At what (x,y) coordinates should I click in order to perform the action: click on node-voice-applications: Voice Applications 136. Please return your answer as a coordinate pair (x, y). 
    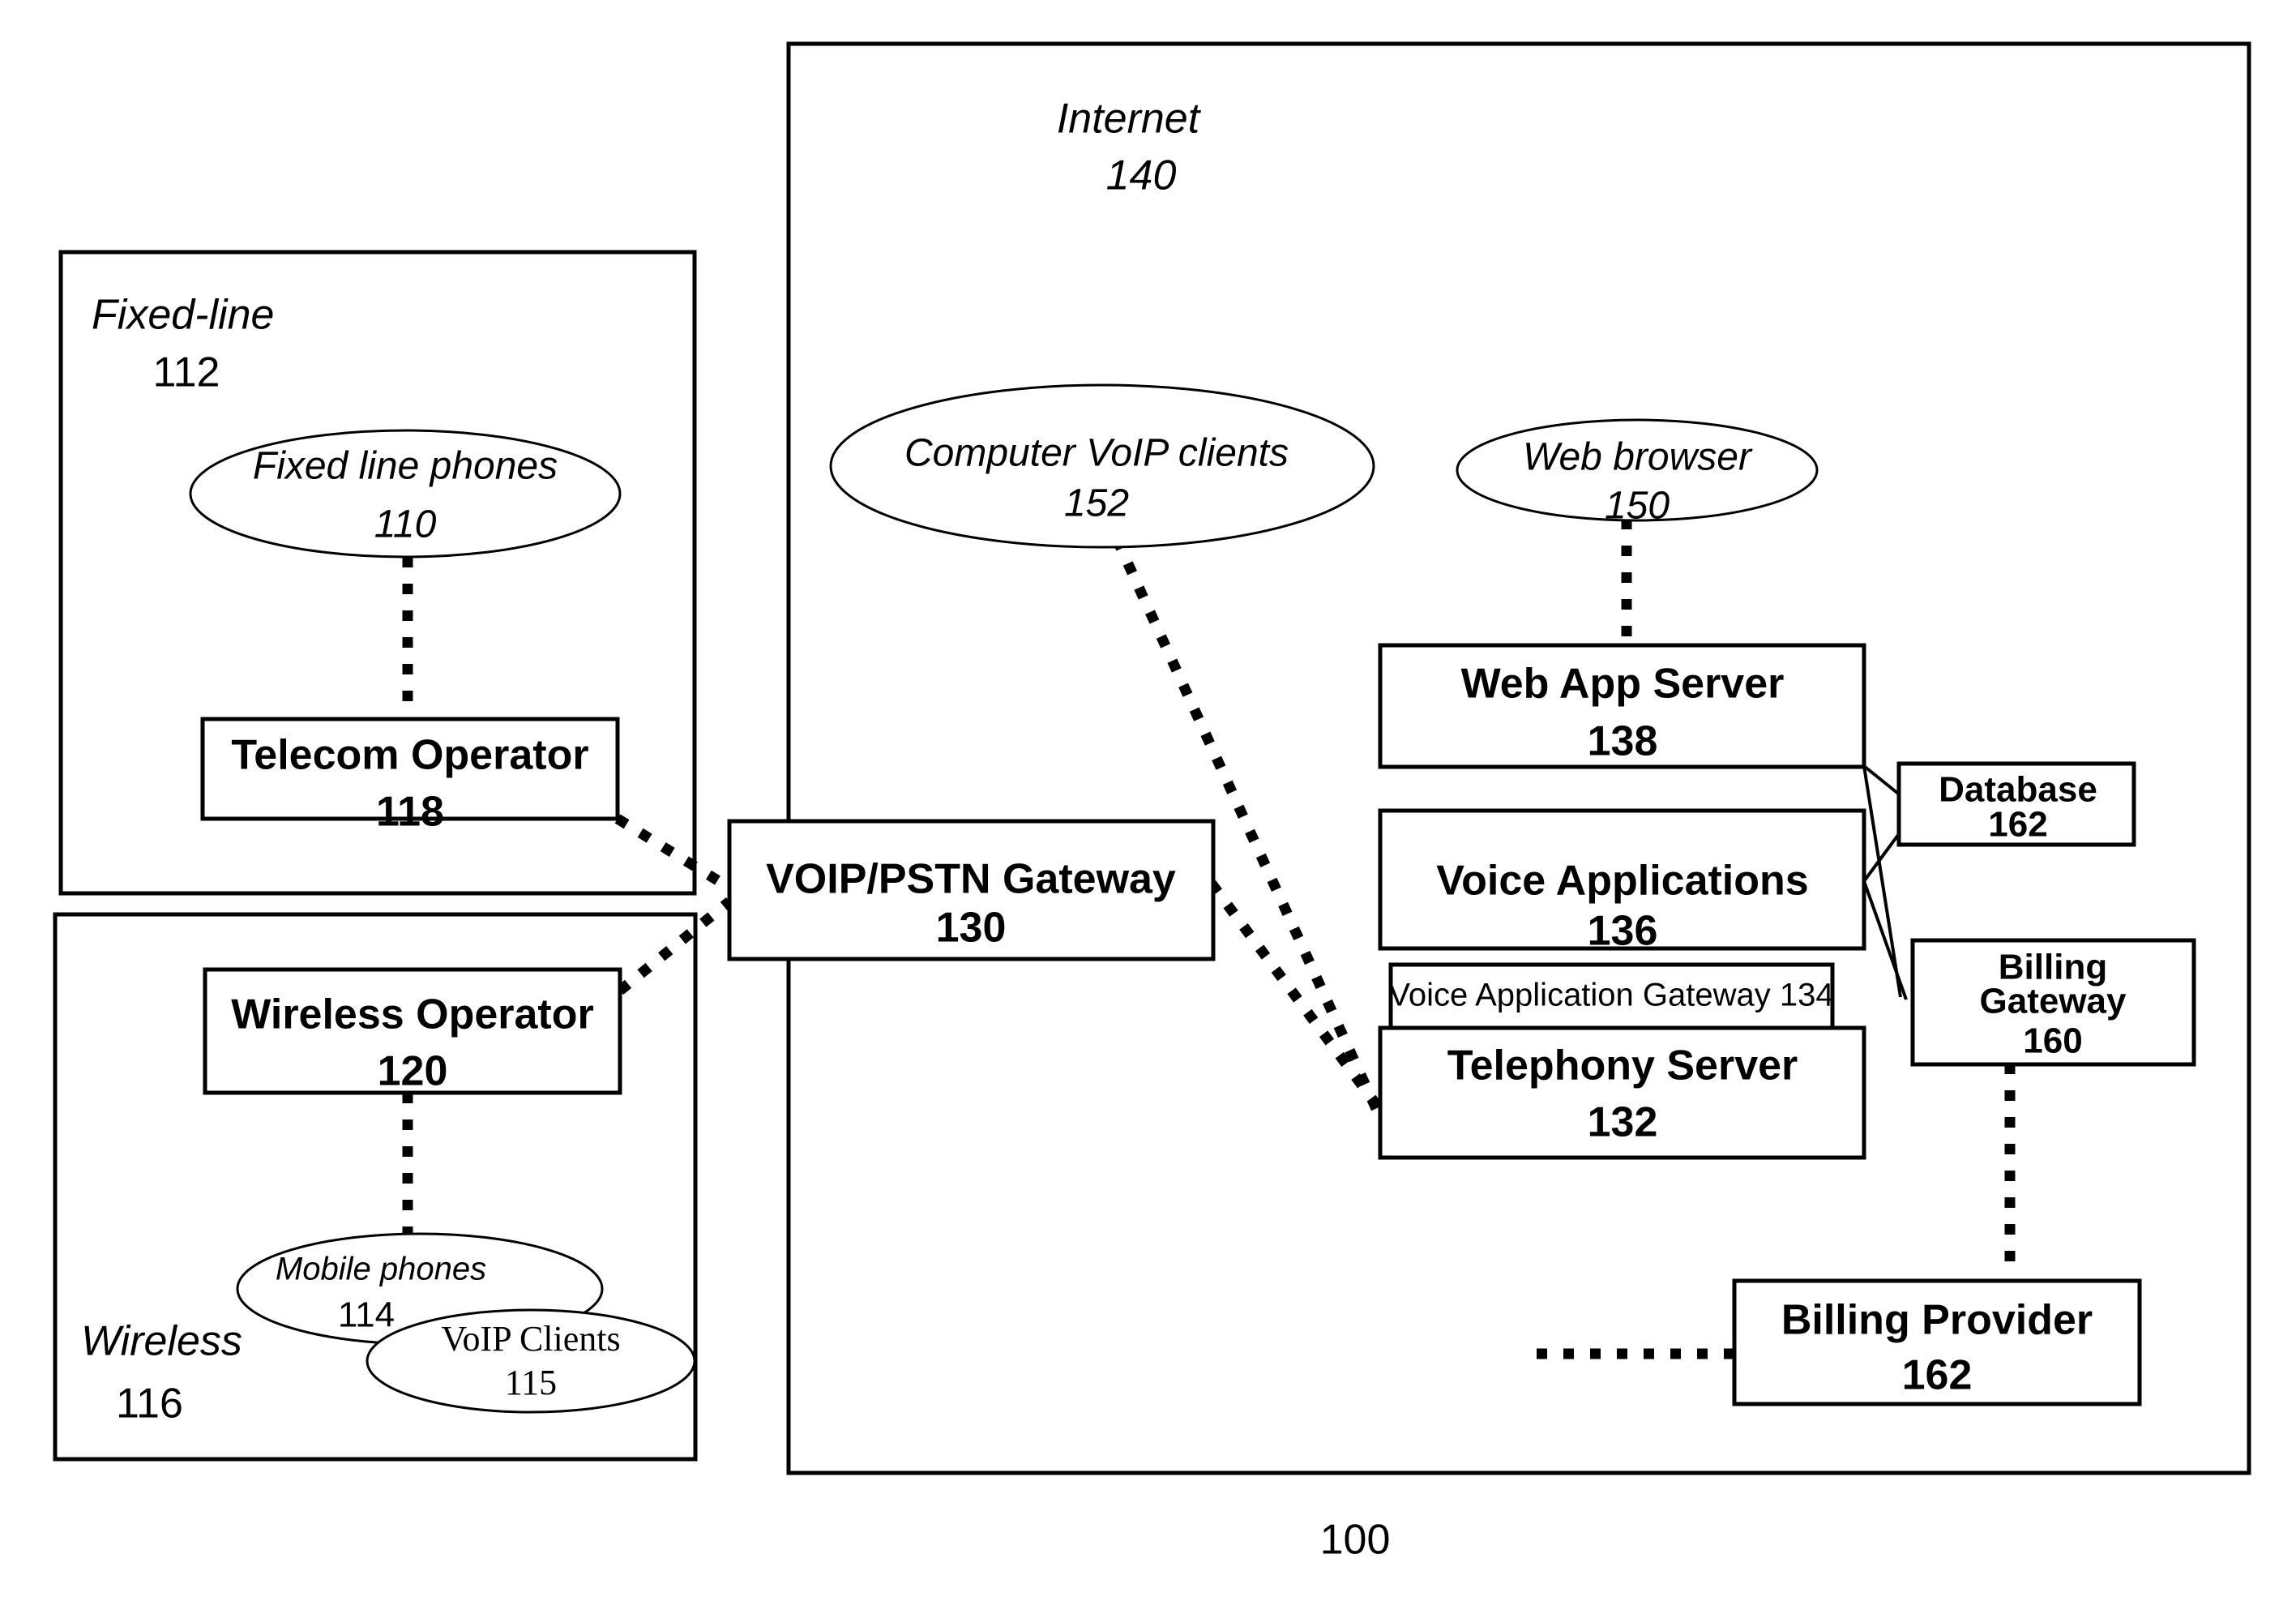
    Looking at the image, I should click on (1622, 881).